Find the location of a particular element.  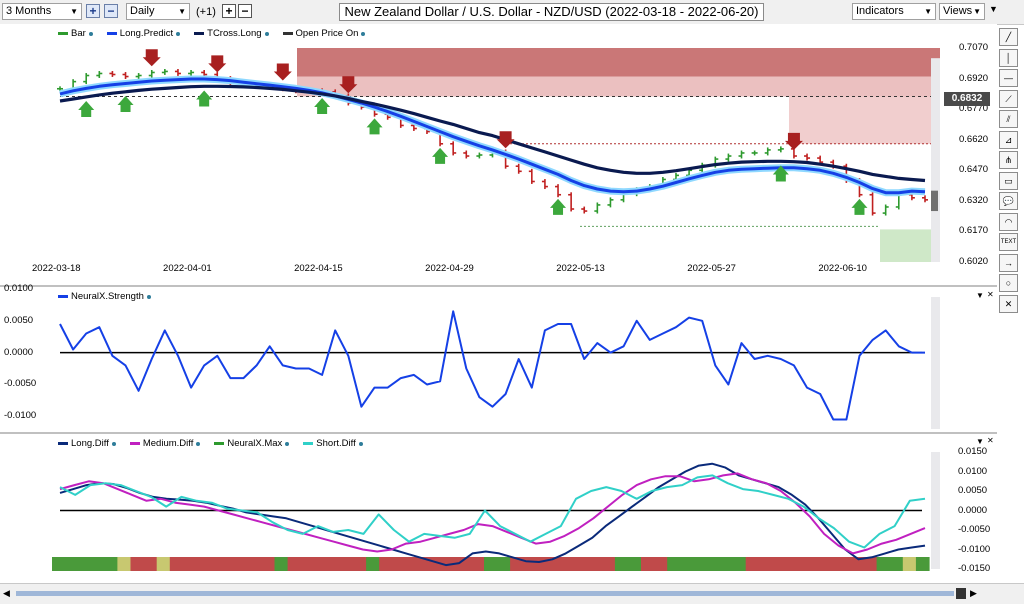

indicators-label: Indicators is located at coordinates (880, 11).